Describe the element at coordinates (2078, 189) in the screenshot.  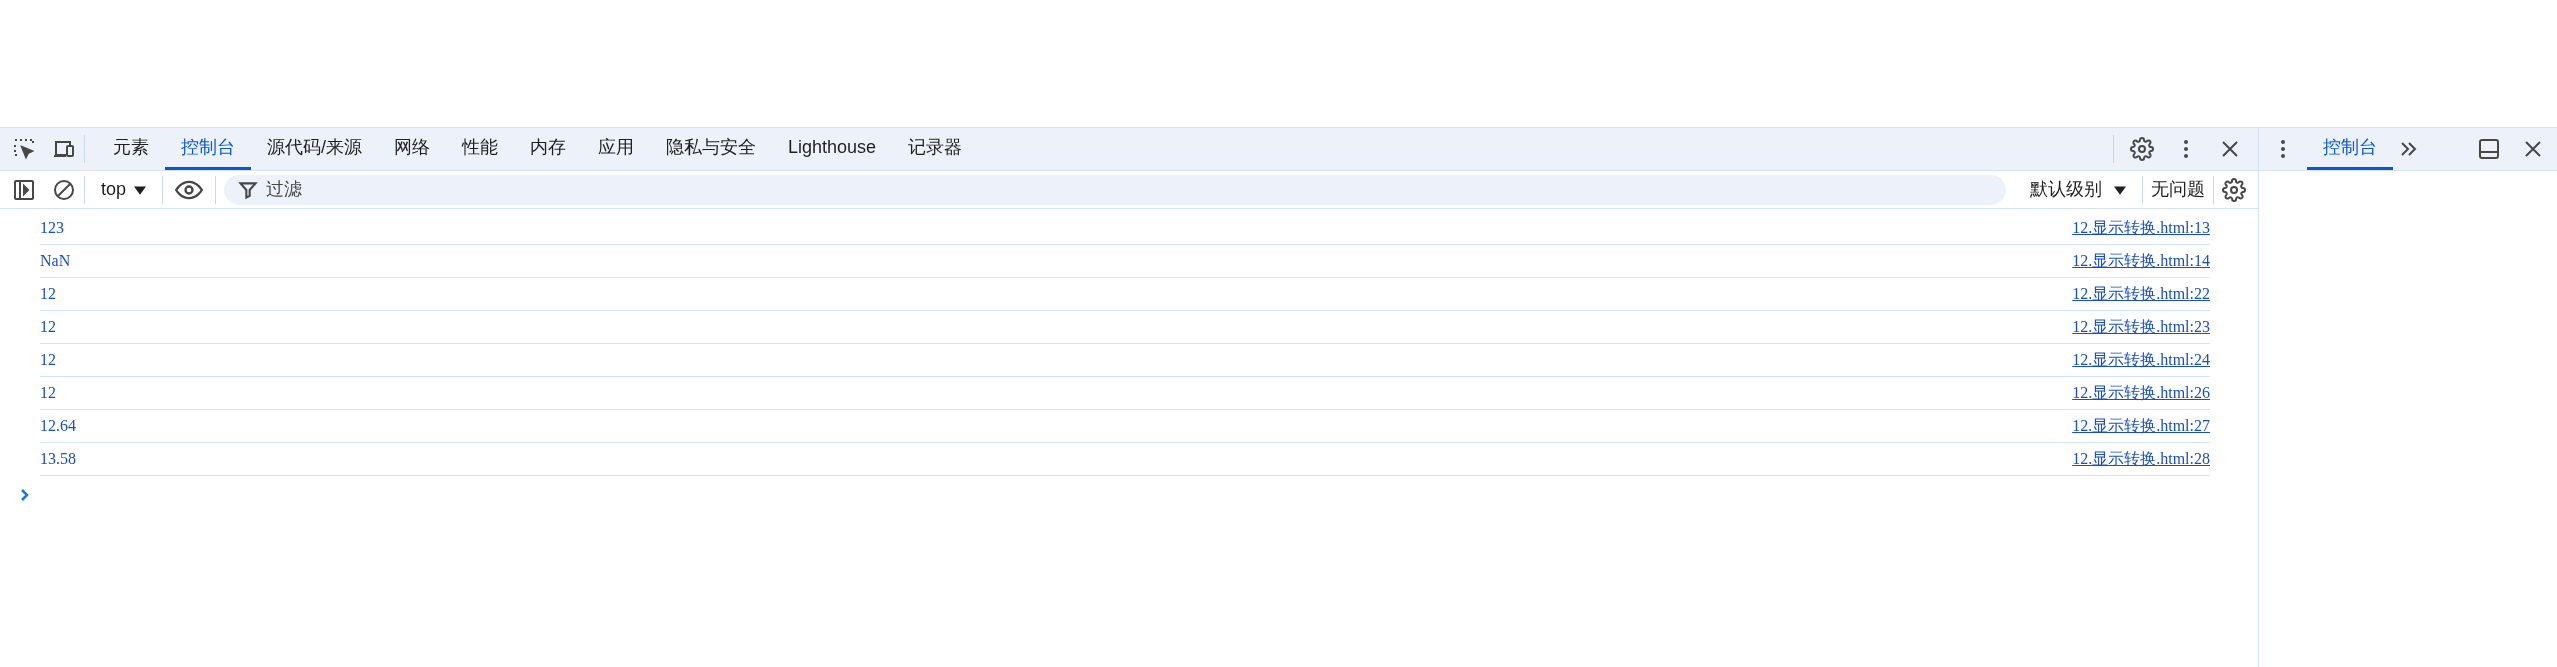
I see `log-level-dropdown: 默认级别` at that location.